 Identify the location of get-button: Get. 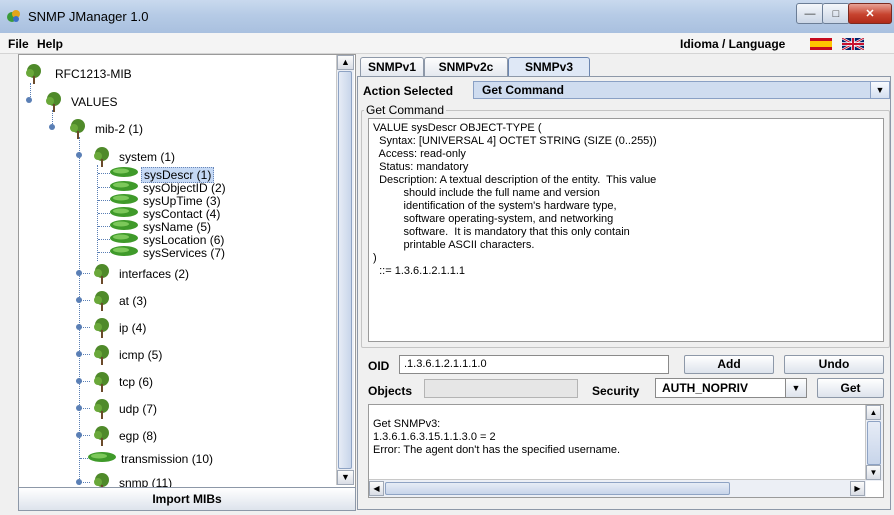
(850, 388).